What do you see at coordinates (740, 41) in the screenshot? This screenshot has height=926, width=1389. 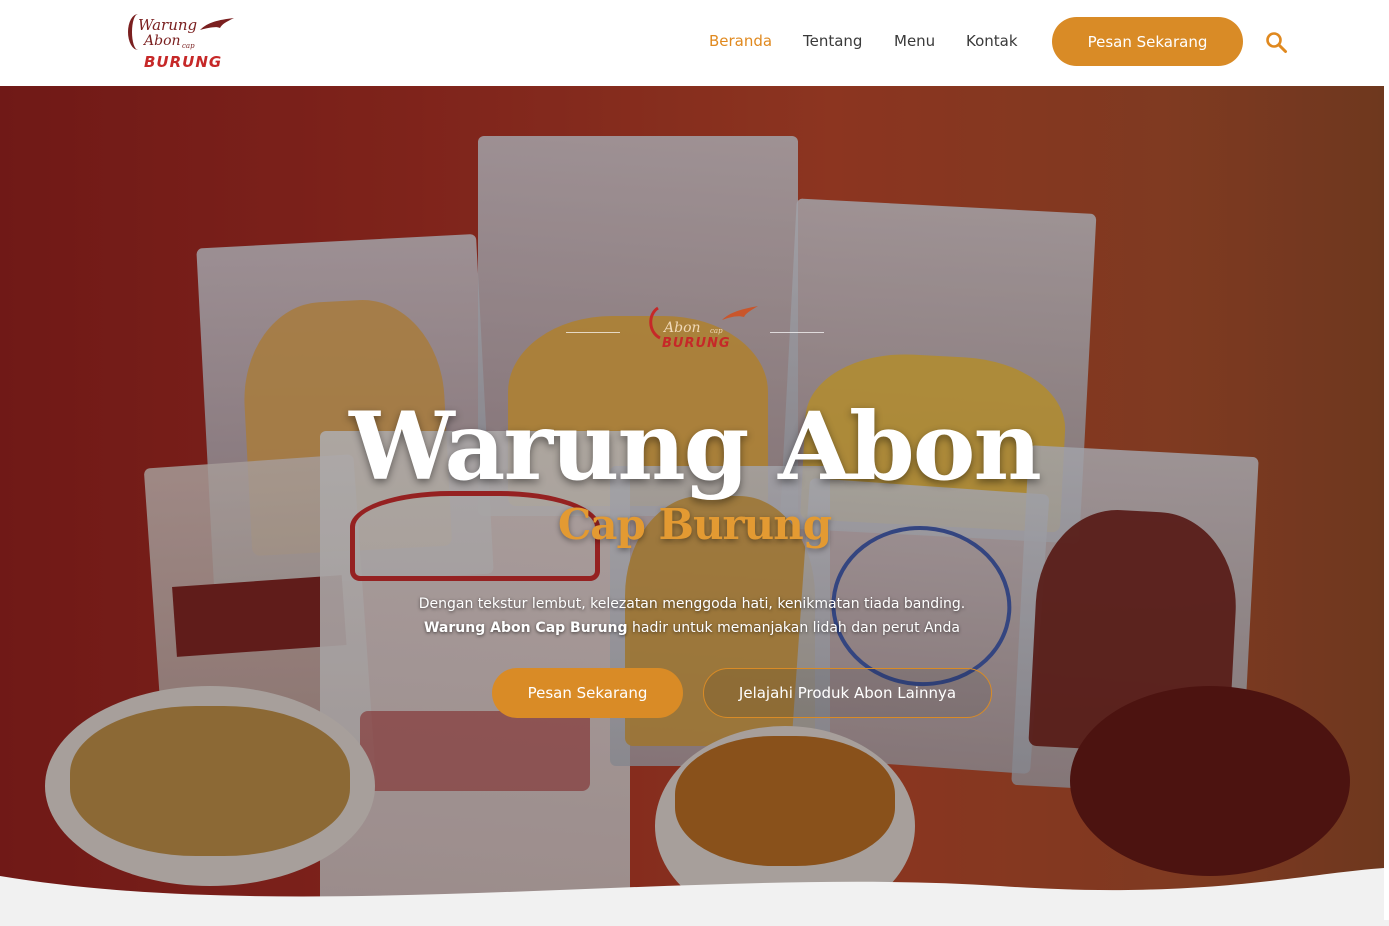 I see `nav-beranda: Beranda` at bounding box center [740, 41].